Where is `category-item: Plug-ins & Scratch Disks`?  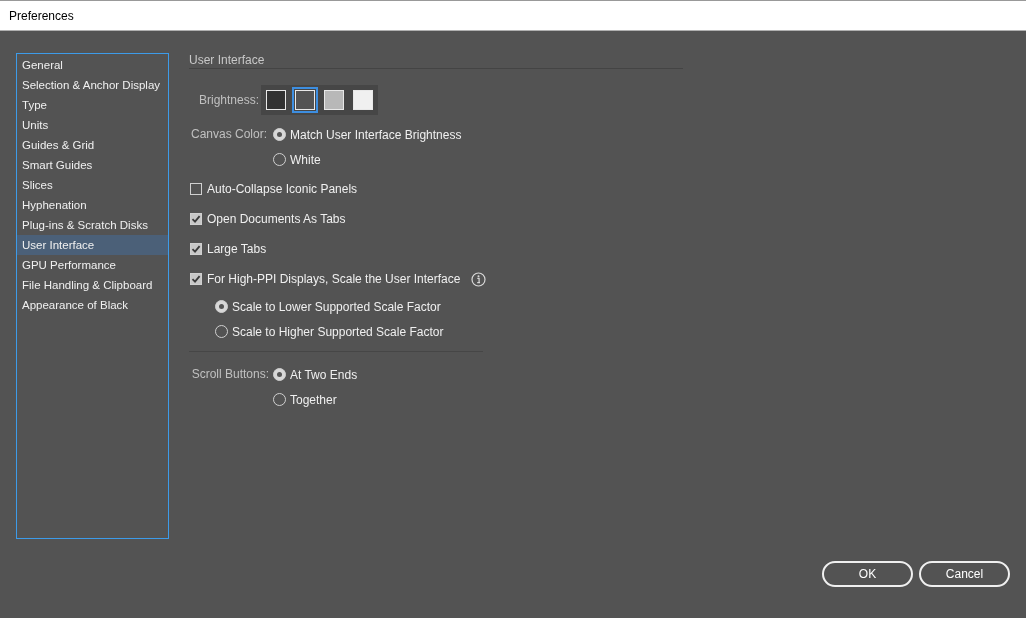 category-item: Plug-ins & Scratch Disks is located at coordinates (92, 225).